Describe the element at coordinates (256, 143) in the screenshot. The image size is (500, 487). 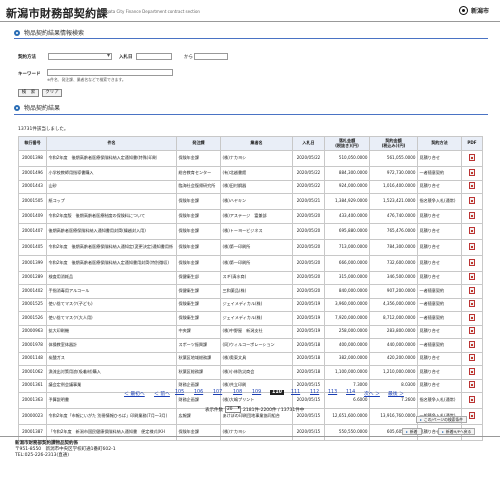
I see `column-header: 業者名` at that location.